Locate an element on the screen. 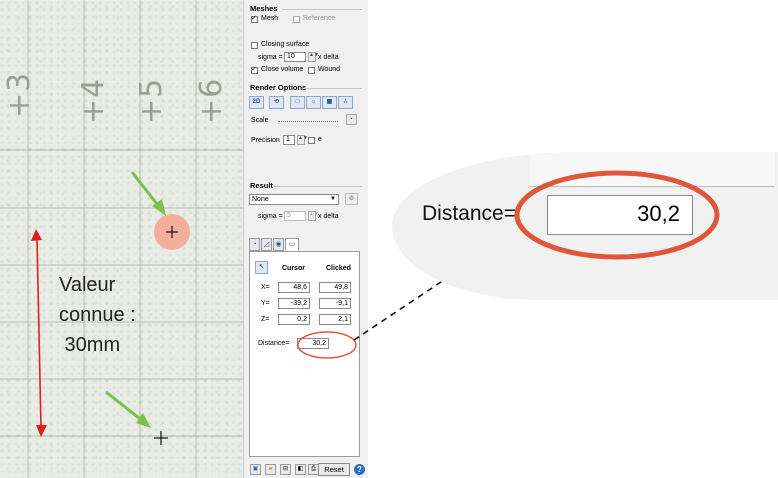  close-volume-label: Close volume is located at coordinates (282, 69).